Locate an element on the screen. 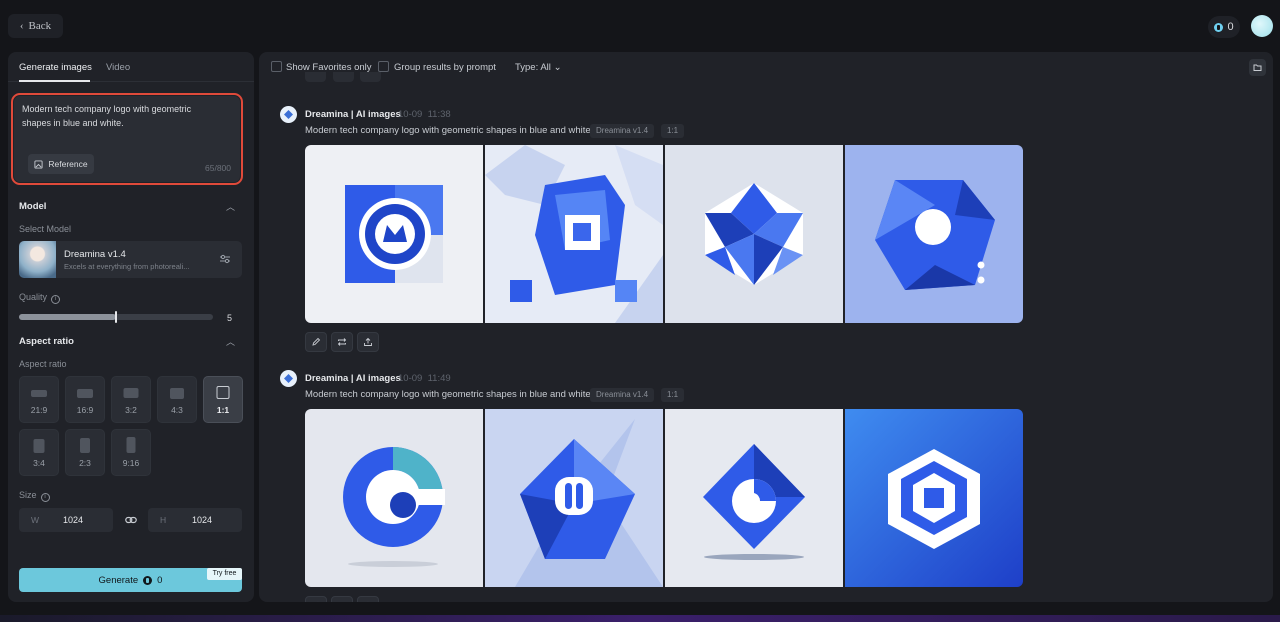 The height and width of the screenshot is (622, 1280). generate-cost: 0 is located at coordinates (160, 580).